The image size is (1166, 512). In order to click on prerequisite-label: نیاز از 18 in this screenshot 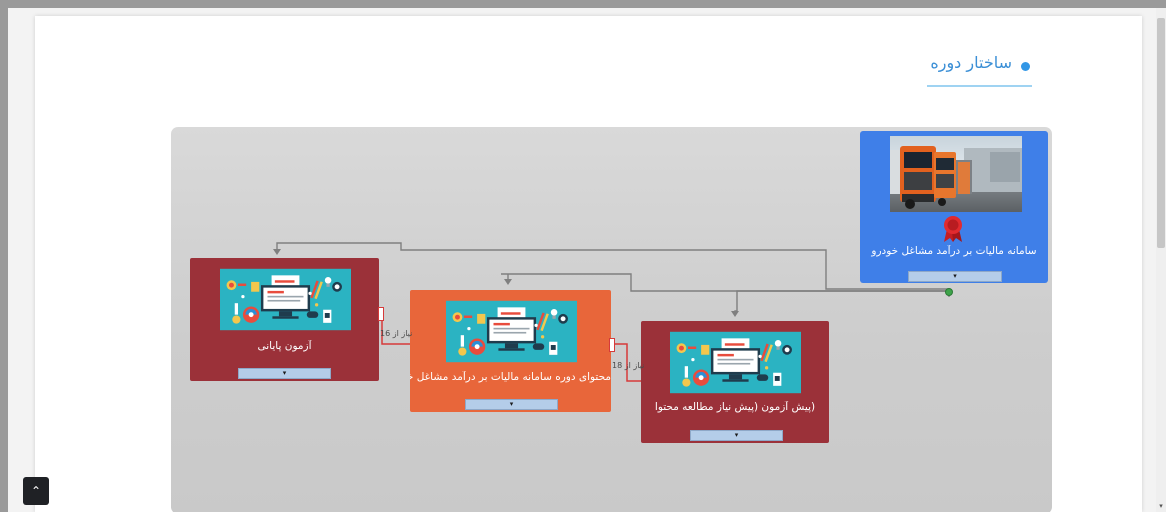, I will do `click(628, 365)`.